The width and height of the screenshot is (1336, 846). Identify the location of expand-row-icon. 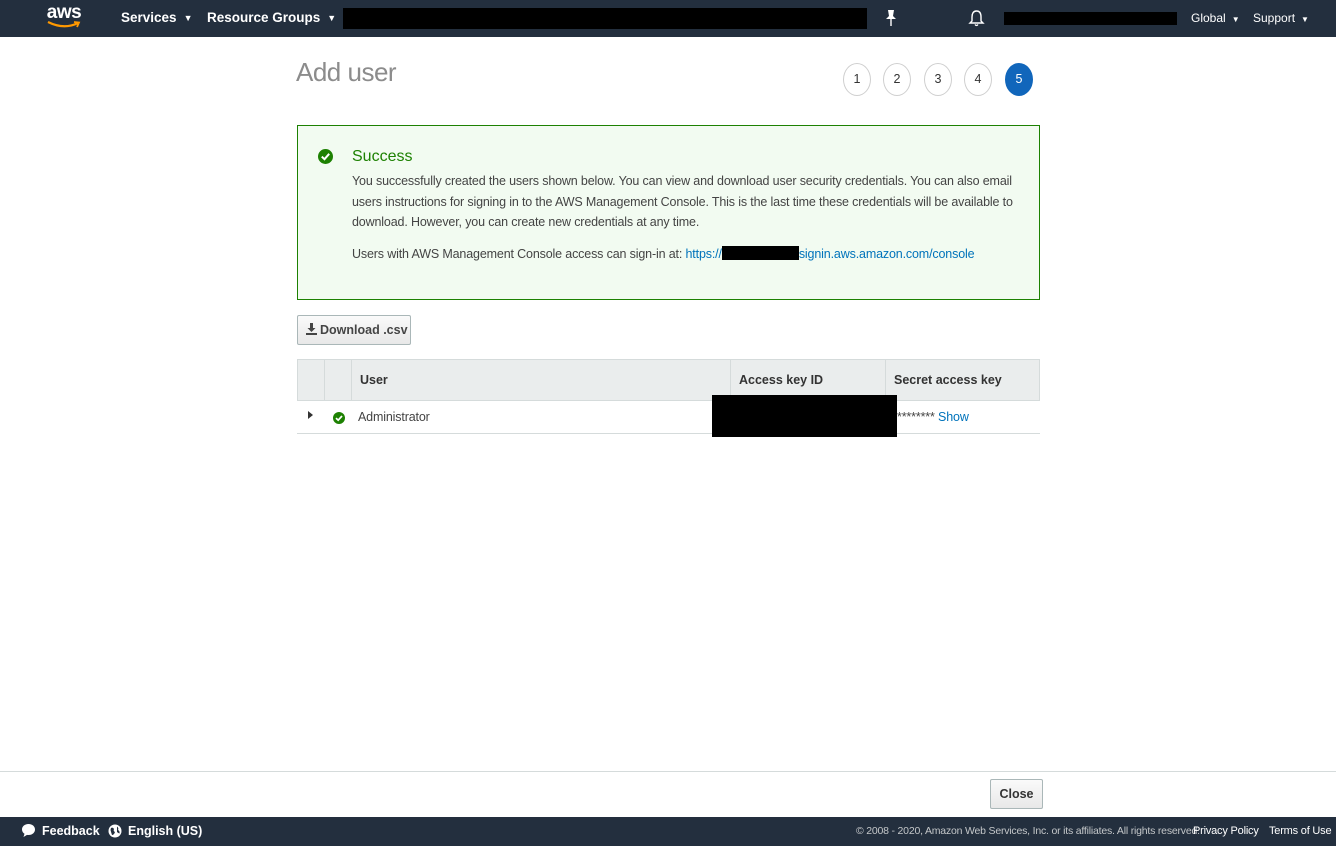
(310, 415).